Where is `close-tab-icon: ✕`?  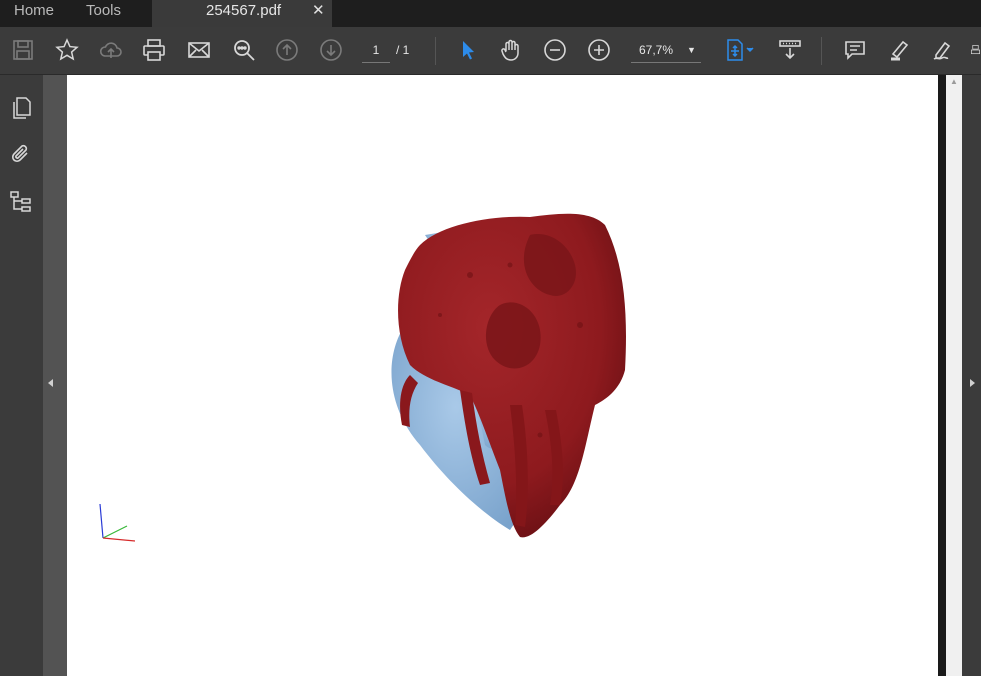
close-tab-icon: ✕ is located at coordinates (318, 11).